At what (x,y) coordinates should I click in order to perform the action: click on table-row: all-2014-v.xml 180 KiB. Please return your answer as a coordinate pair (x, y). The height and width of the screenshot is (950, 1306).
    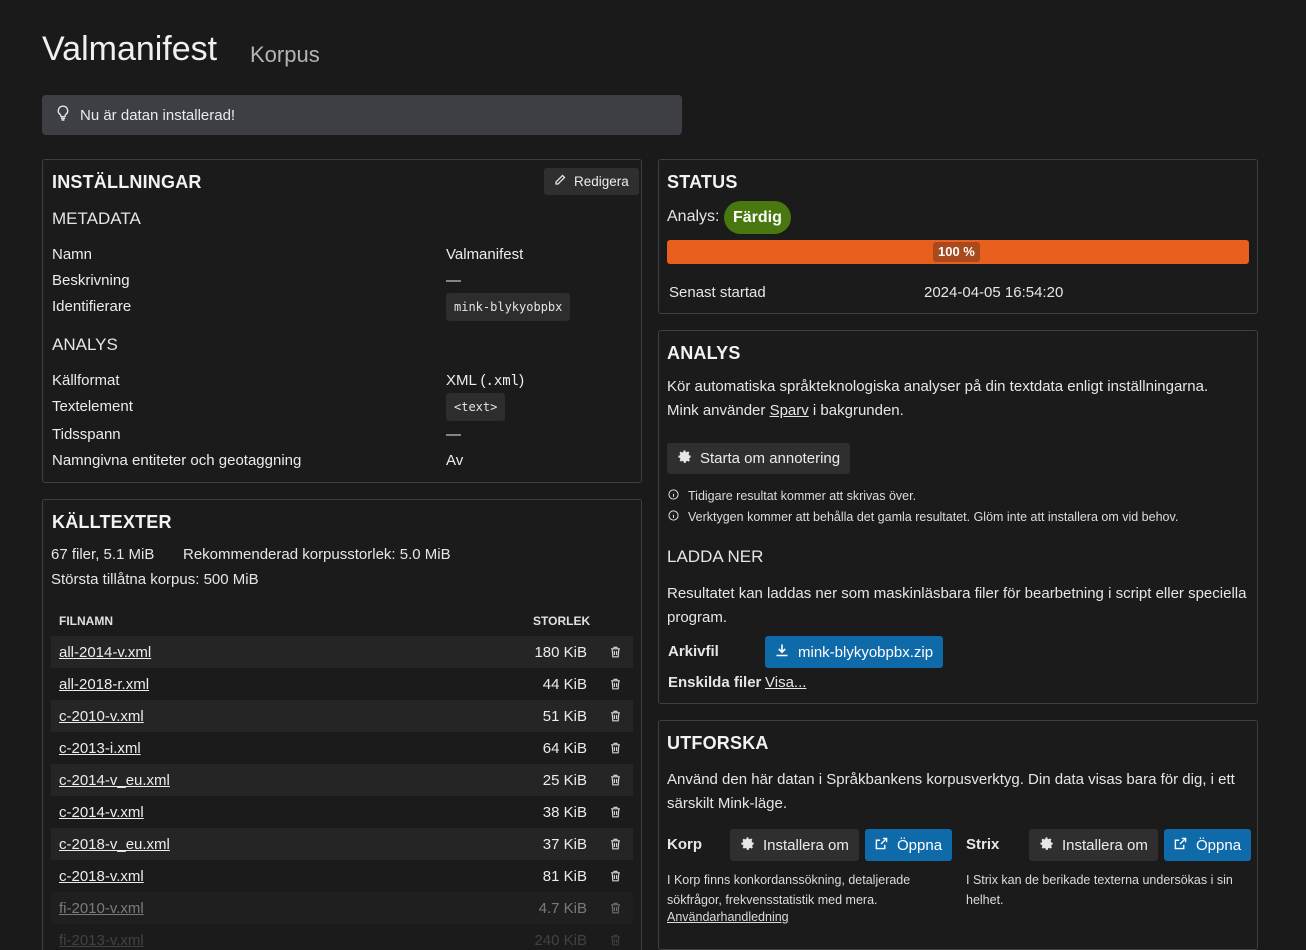
    Looking at the image, I should click on (342, 652).